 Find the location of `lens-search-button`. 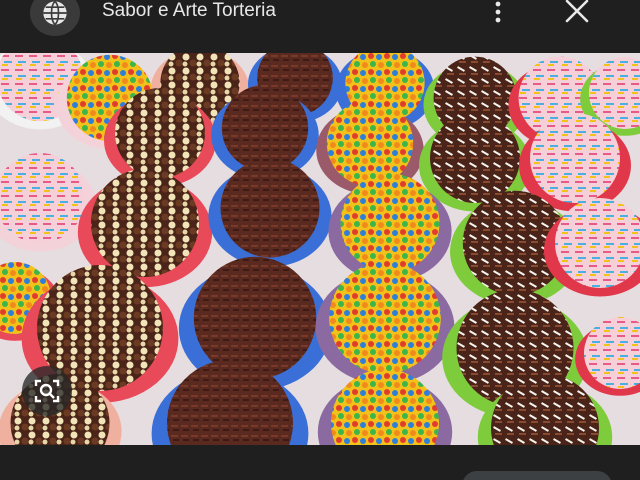

lens-search-button is located at coordinates (47, 391).